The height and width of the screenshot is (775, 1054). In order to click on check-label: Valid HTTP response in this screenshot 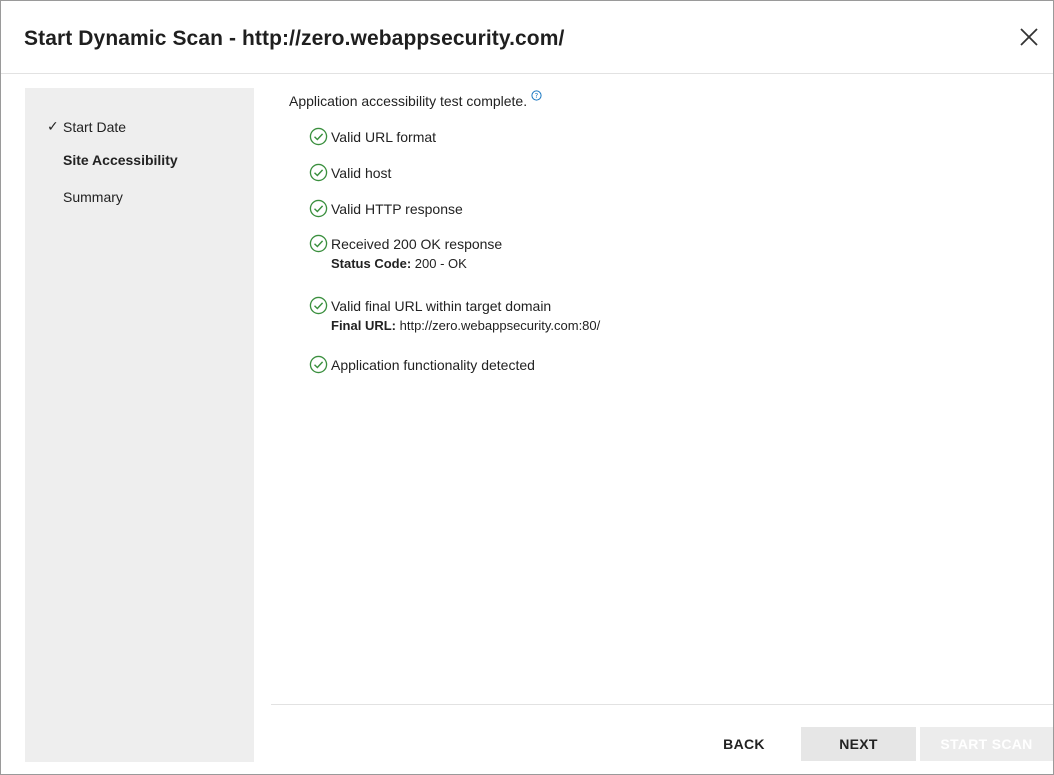, I will do `click(397, 209)`.